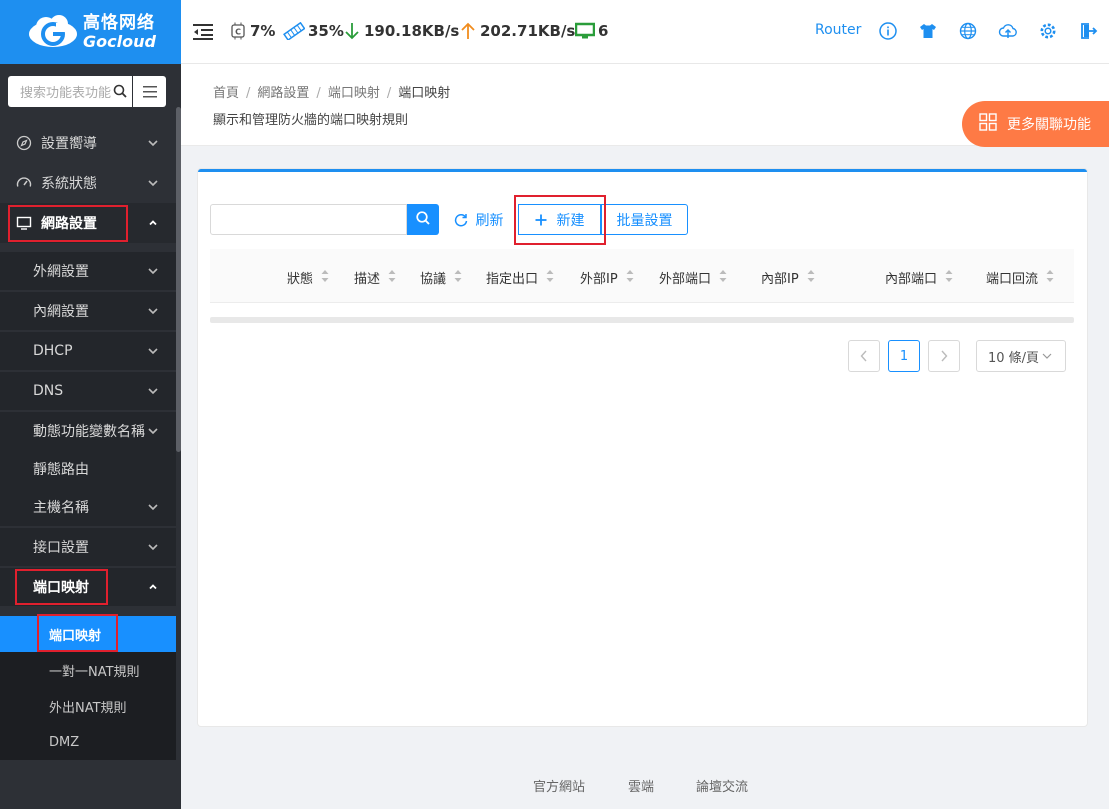  I want to click on refresh-label: 刷新, so click(489, 220).